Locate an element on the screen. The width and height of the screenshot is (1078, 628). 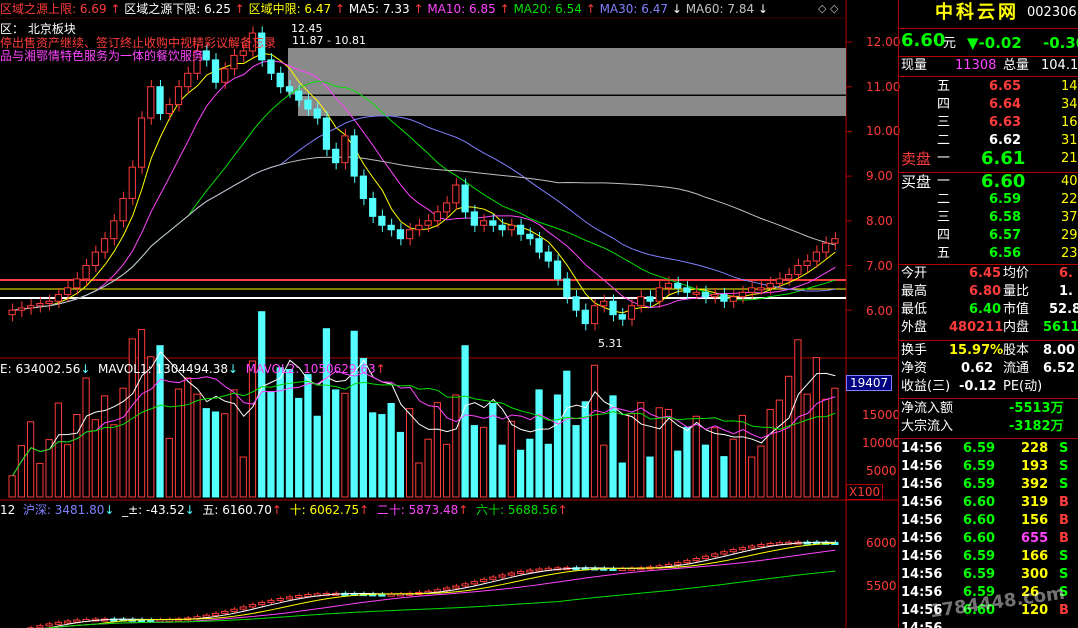
index-ma-line is located at coordinates (440, 588).